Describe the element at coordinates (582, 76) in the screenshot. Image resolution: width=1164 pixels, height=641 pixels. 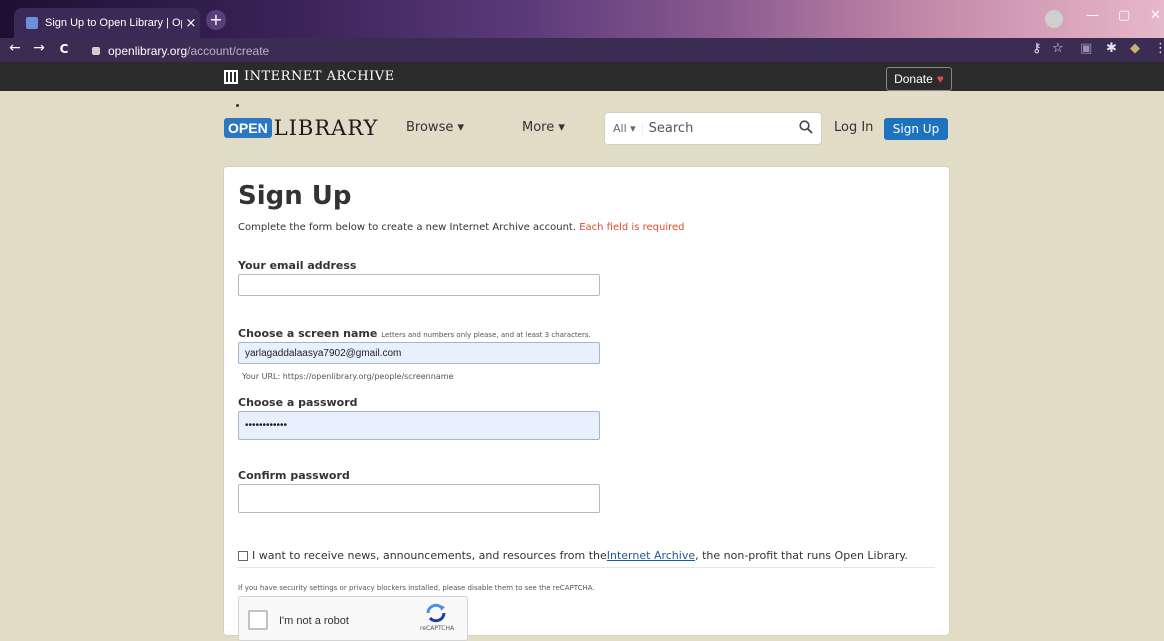
I see `internet-archive-bar` at that location.